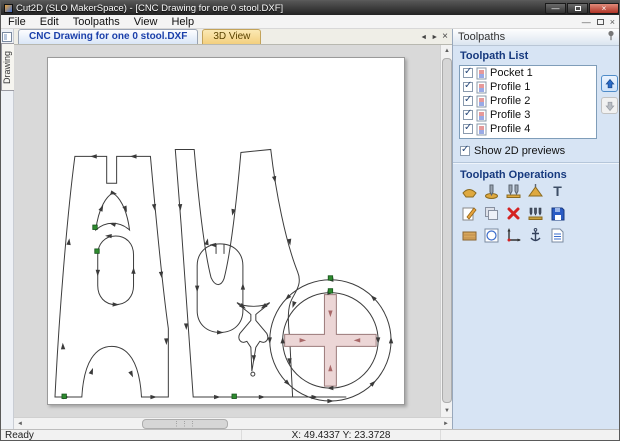 The height and width of the screenshot is (441, 620). What do you see at coordinates (513, 175) in the screenshot?
I see `toolpath-operations-title: Toolpath Operations` at bounding box center [513, 175].